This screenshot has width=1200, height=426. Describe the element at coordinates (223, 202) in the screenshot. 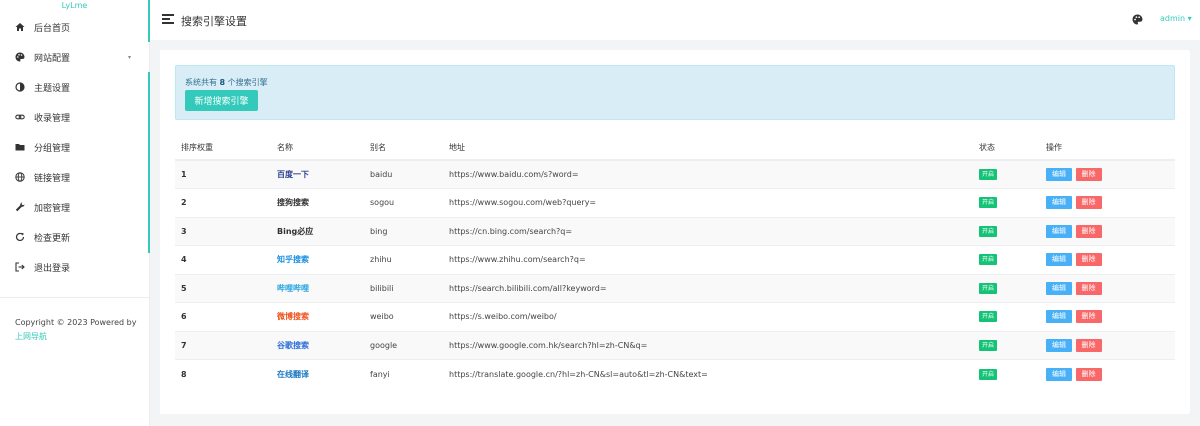

I see `rank-cell: 2` at that location.